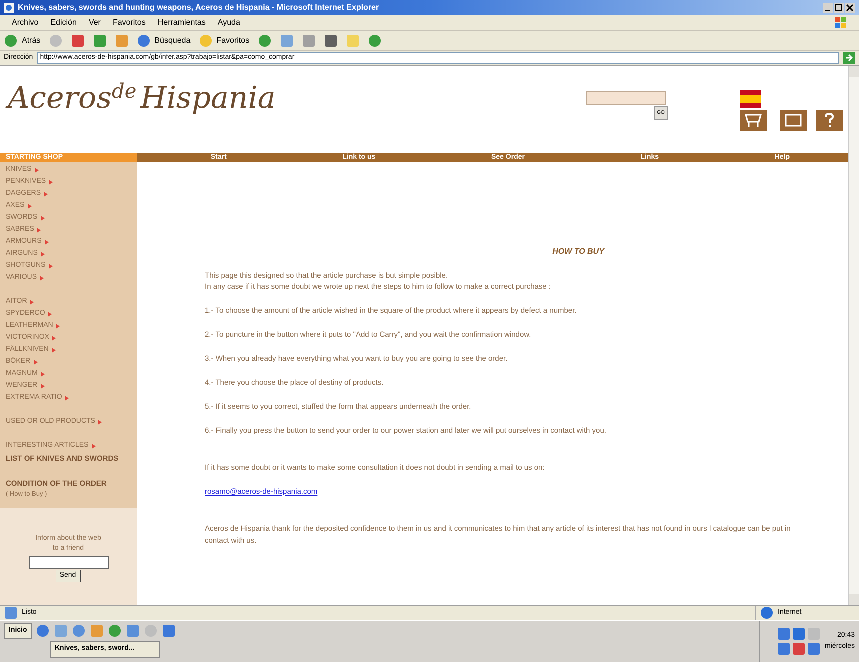 This screenshot has width=859, height=662. What do you see at coordinates (626, 98) in the screenshot?
I see `search-field` at bounding box center [626, 98].